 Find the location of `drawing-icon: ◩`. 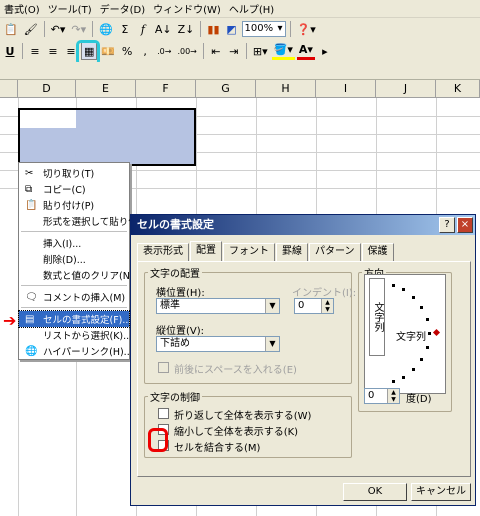

drawing-icon: ◩ is located at coordinates (232, 29).